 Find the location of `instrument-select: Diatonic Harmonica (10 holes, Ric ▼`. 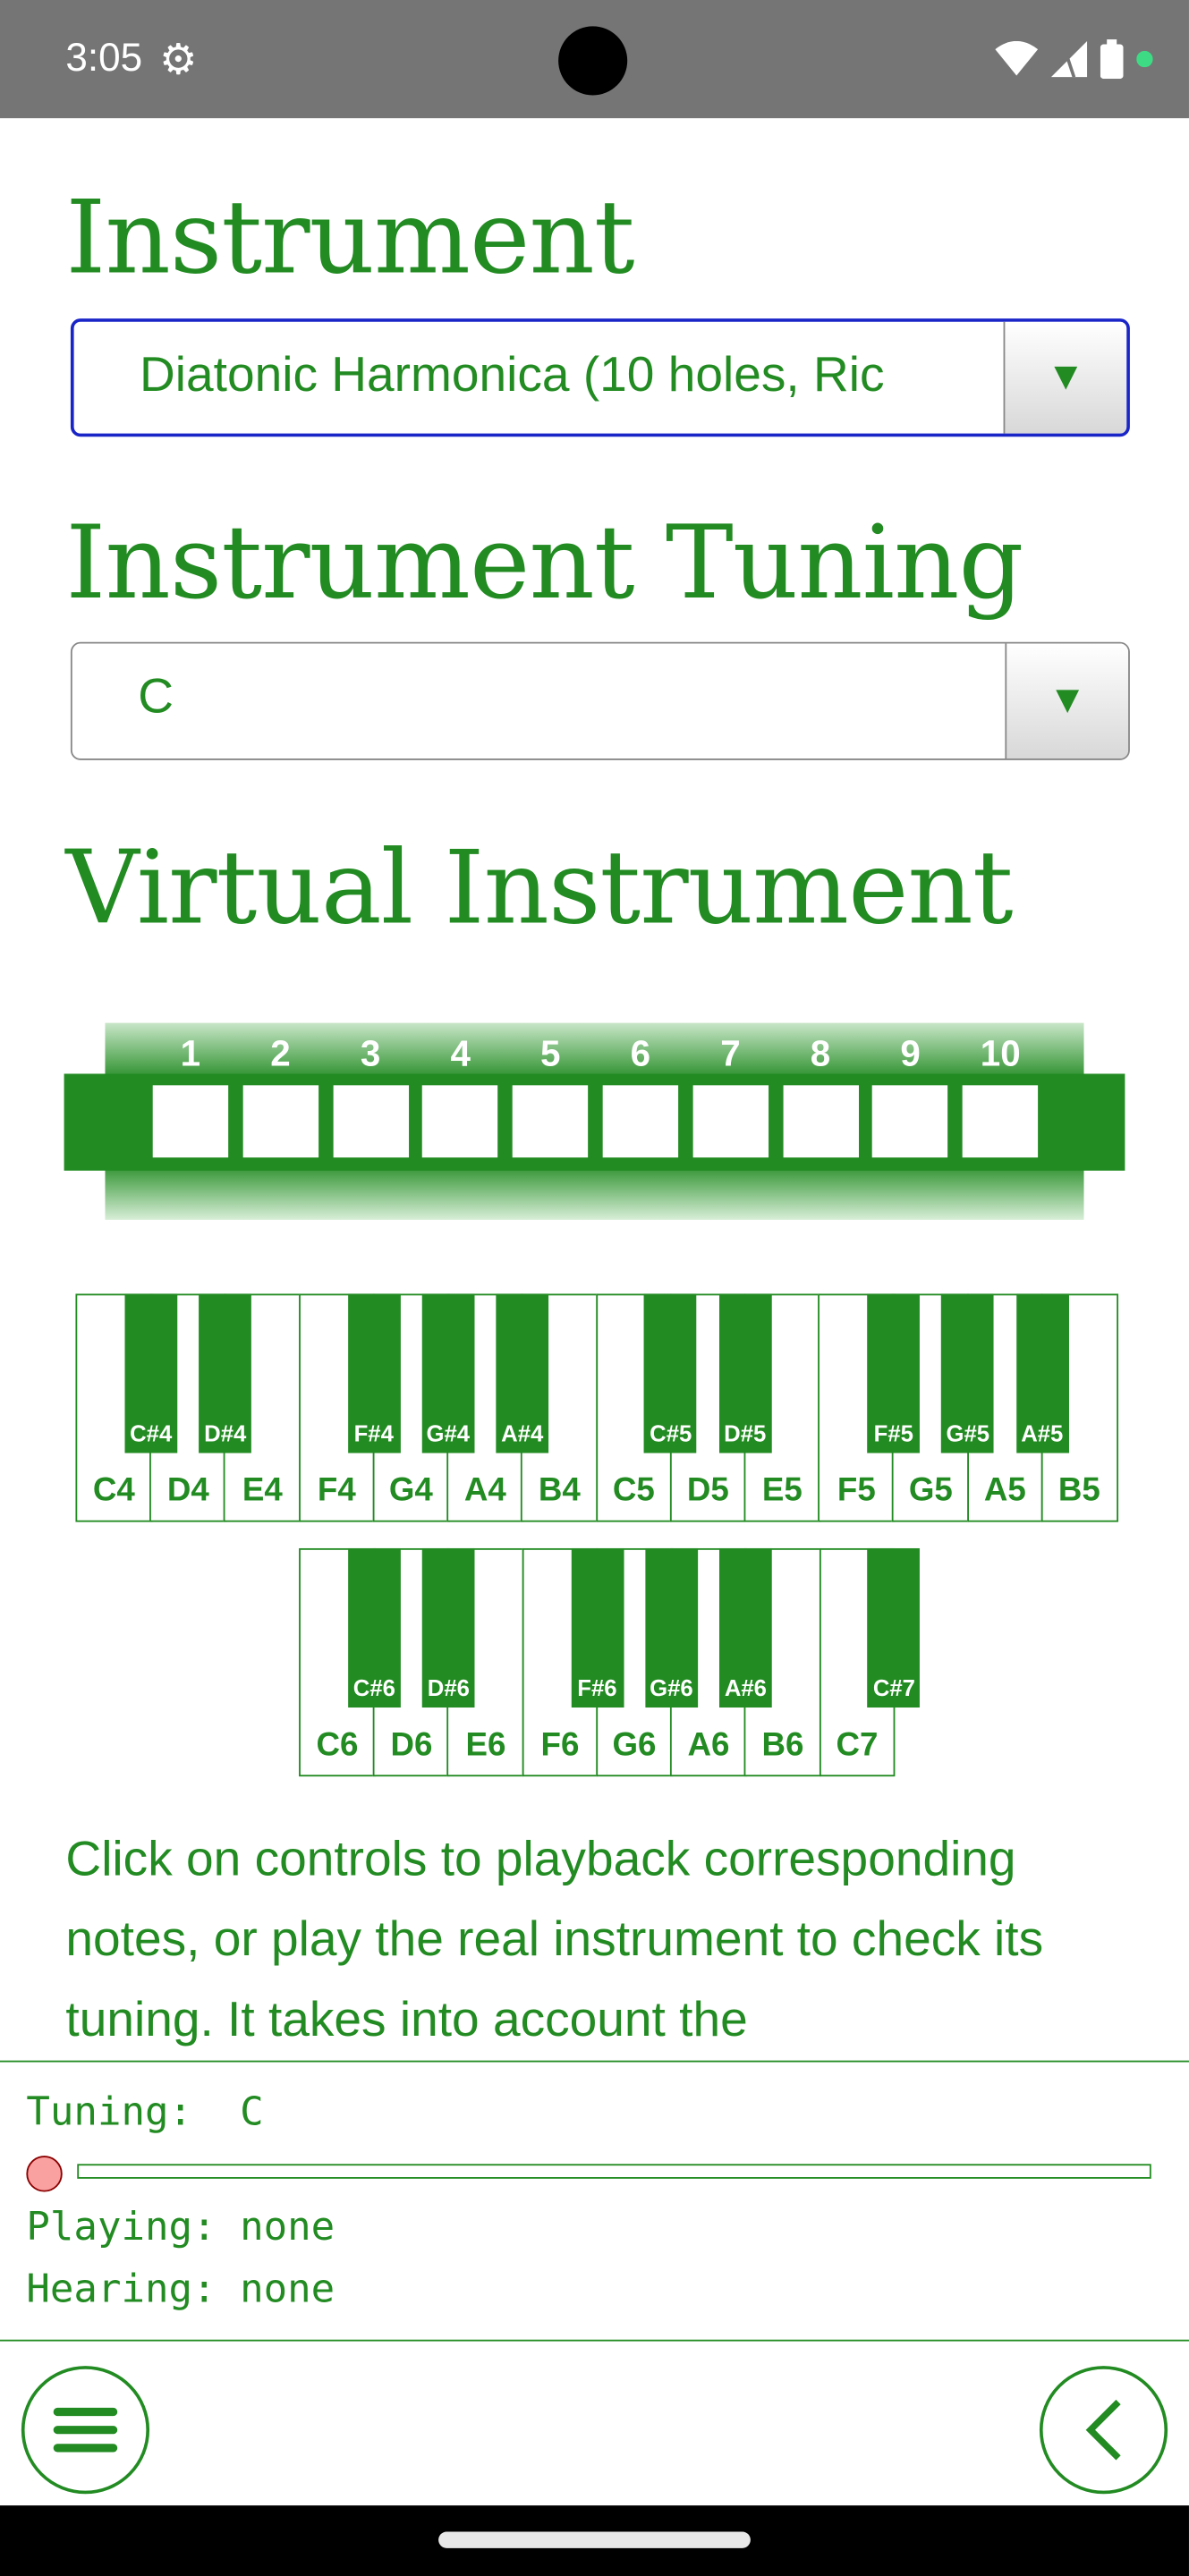

instrument-select: Diatonic Harmonica (10 holes, Ric ▼ is located at coordinates (600, 377).